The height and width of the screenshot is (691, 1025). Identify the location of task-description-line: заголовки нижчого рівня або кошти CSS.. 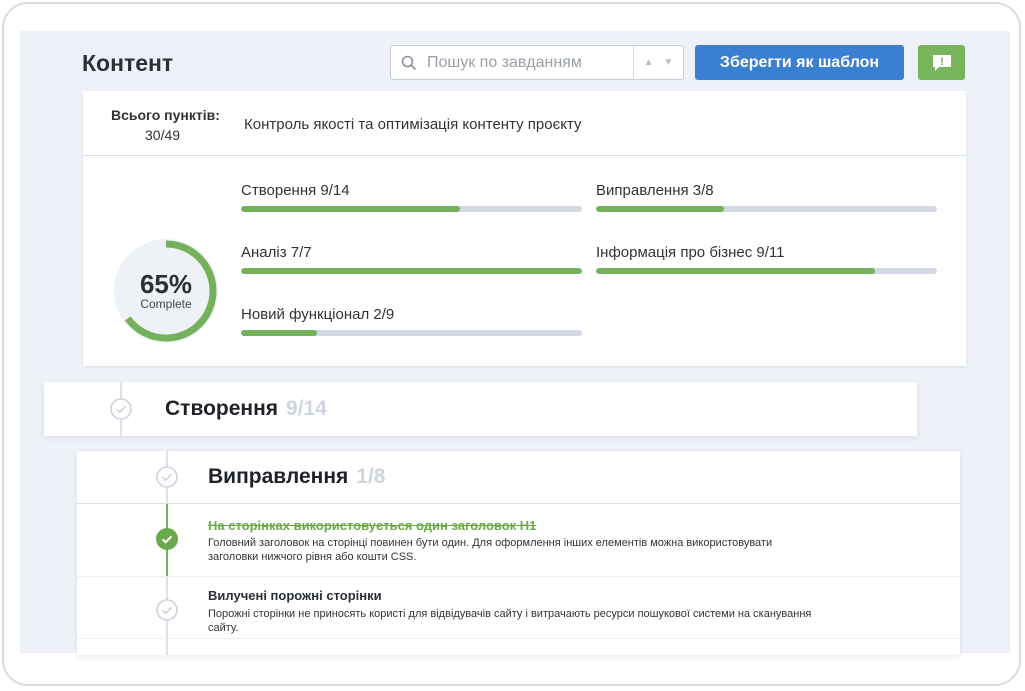
(312, 557).